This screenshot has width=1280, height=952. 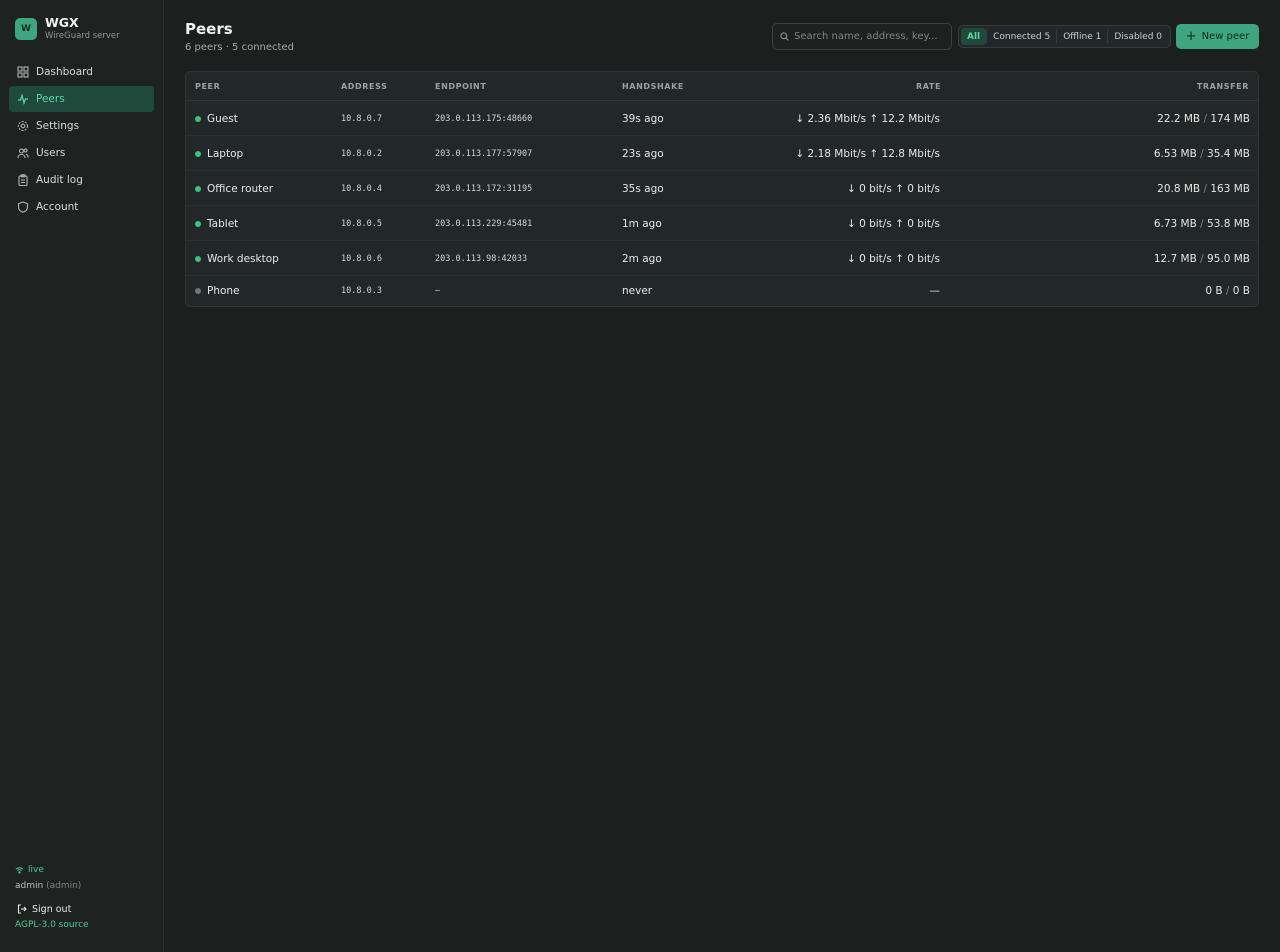 What do you see at coordinates (81, 99) in the screenshot?
I see `sidebar-item-peers: Peers` at bounding box center [81, 99].